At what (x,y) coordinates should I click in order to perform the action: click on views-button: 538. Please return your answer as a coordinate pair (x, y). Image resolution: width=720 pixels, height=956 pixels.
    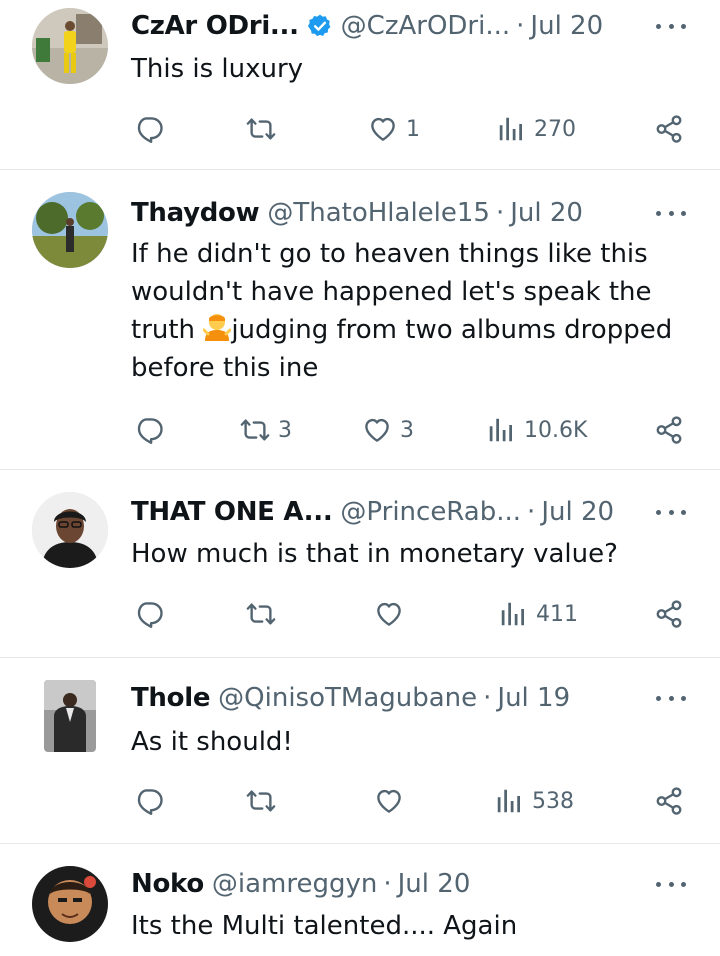
    Looking at the image, I should click on (534, 801).